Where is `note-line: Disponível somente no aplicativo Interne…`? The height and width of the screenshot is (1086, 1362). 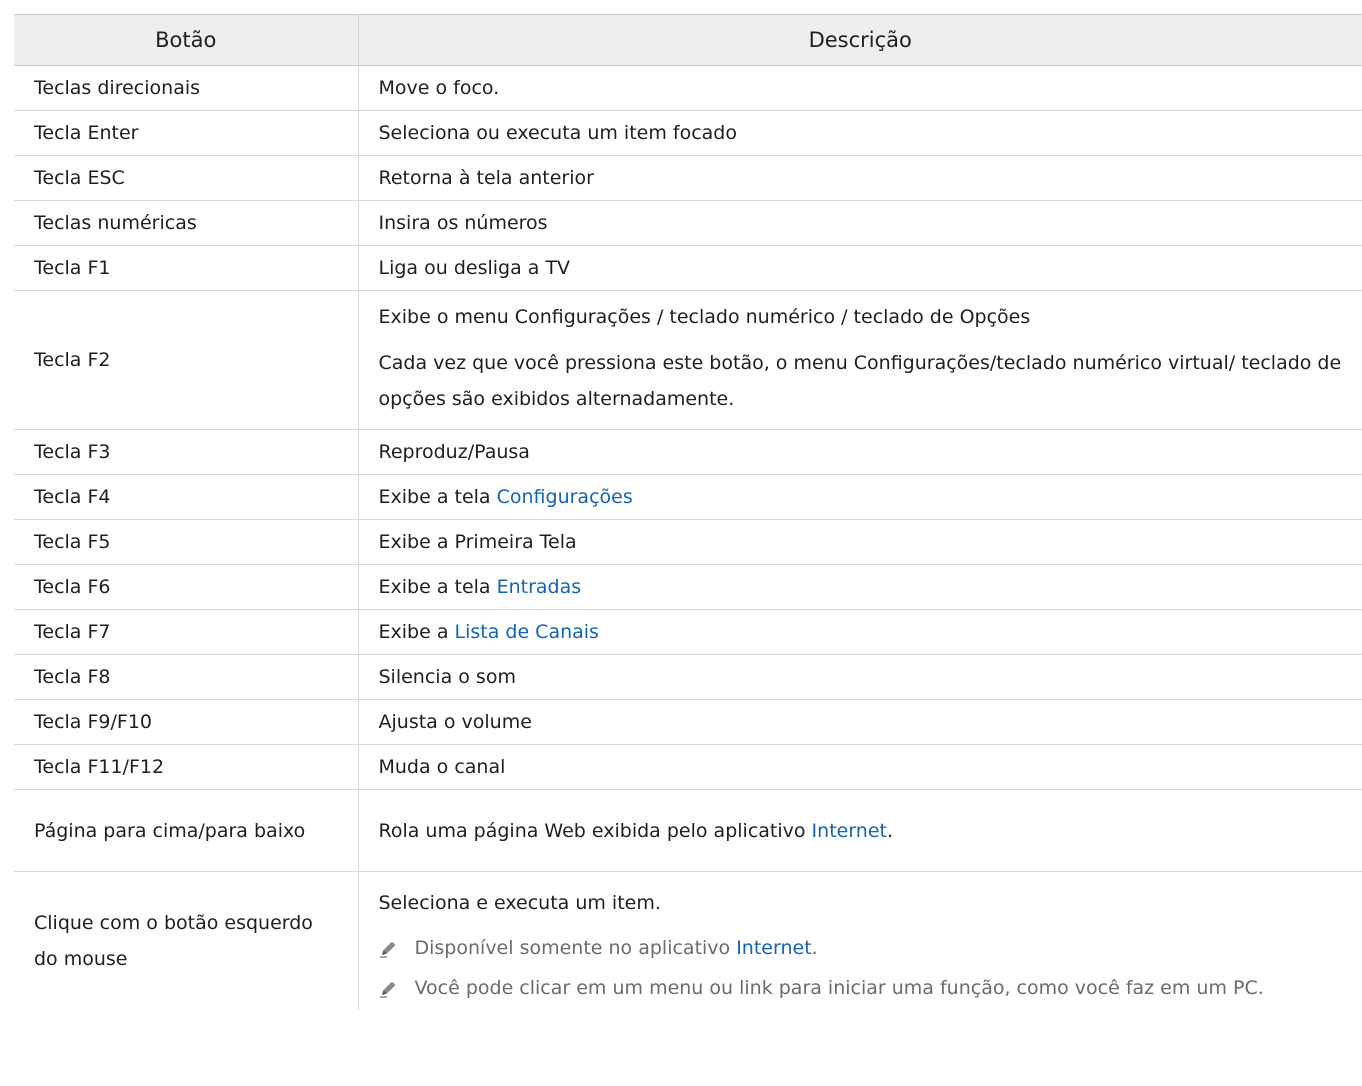
note-line: Disponível somente no aplicativo Interne… is located at coordinates (861, 948).